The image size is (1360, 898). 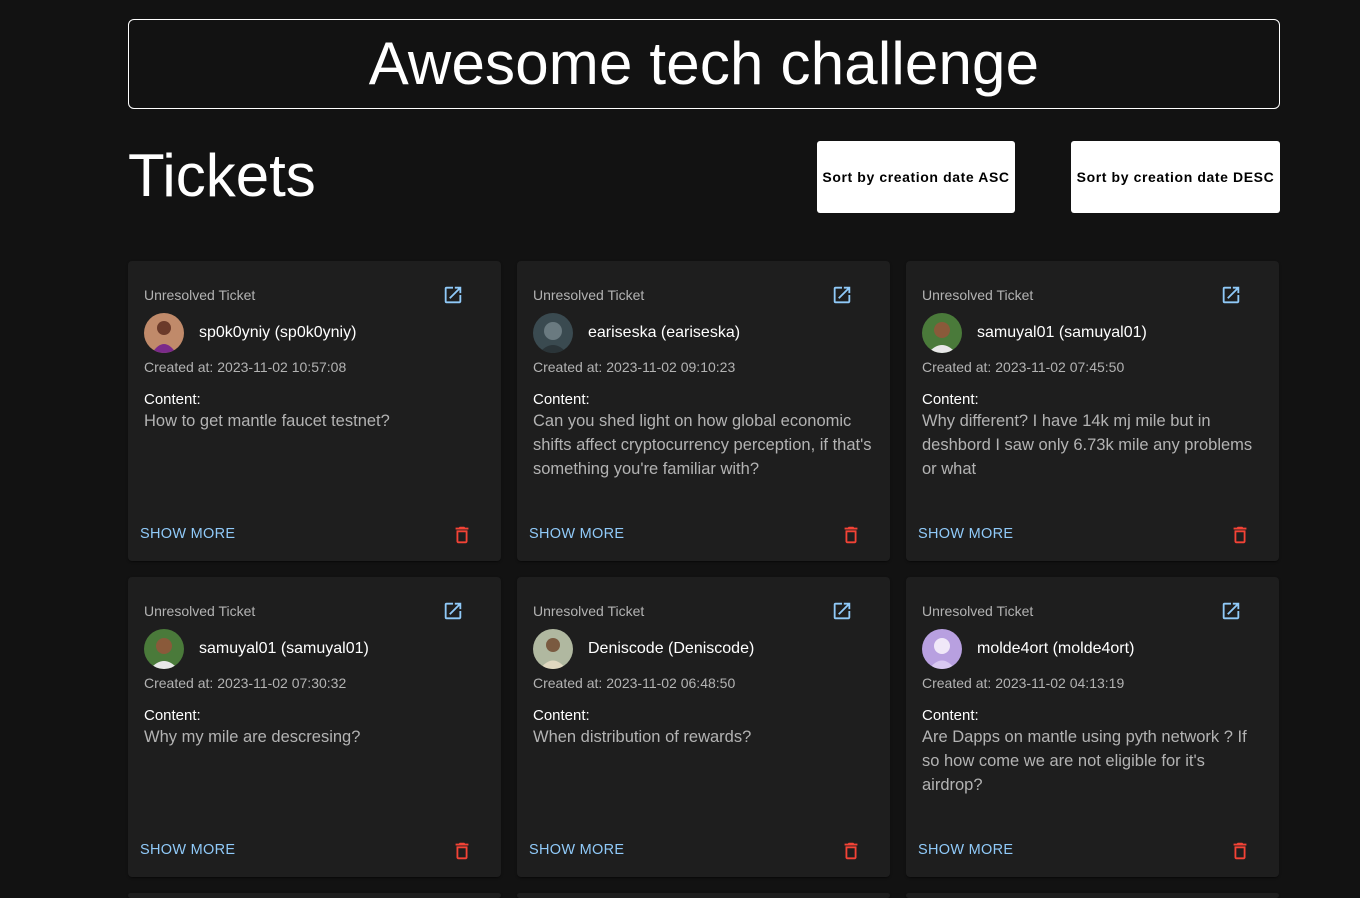 I want to click on created-at-value: 2023-11-02 09:10:23, so click(x=671, y=367).